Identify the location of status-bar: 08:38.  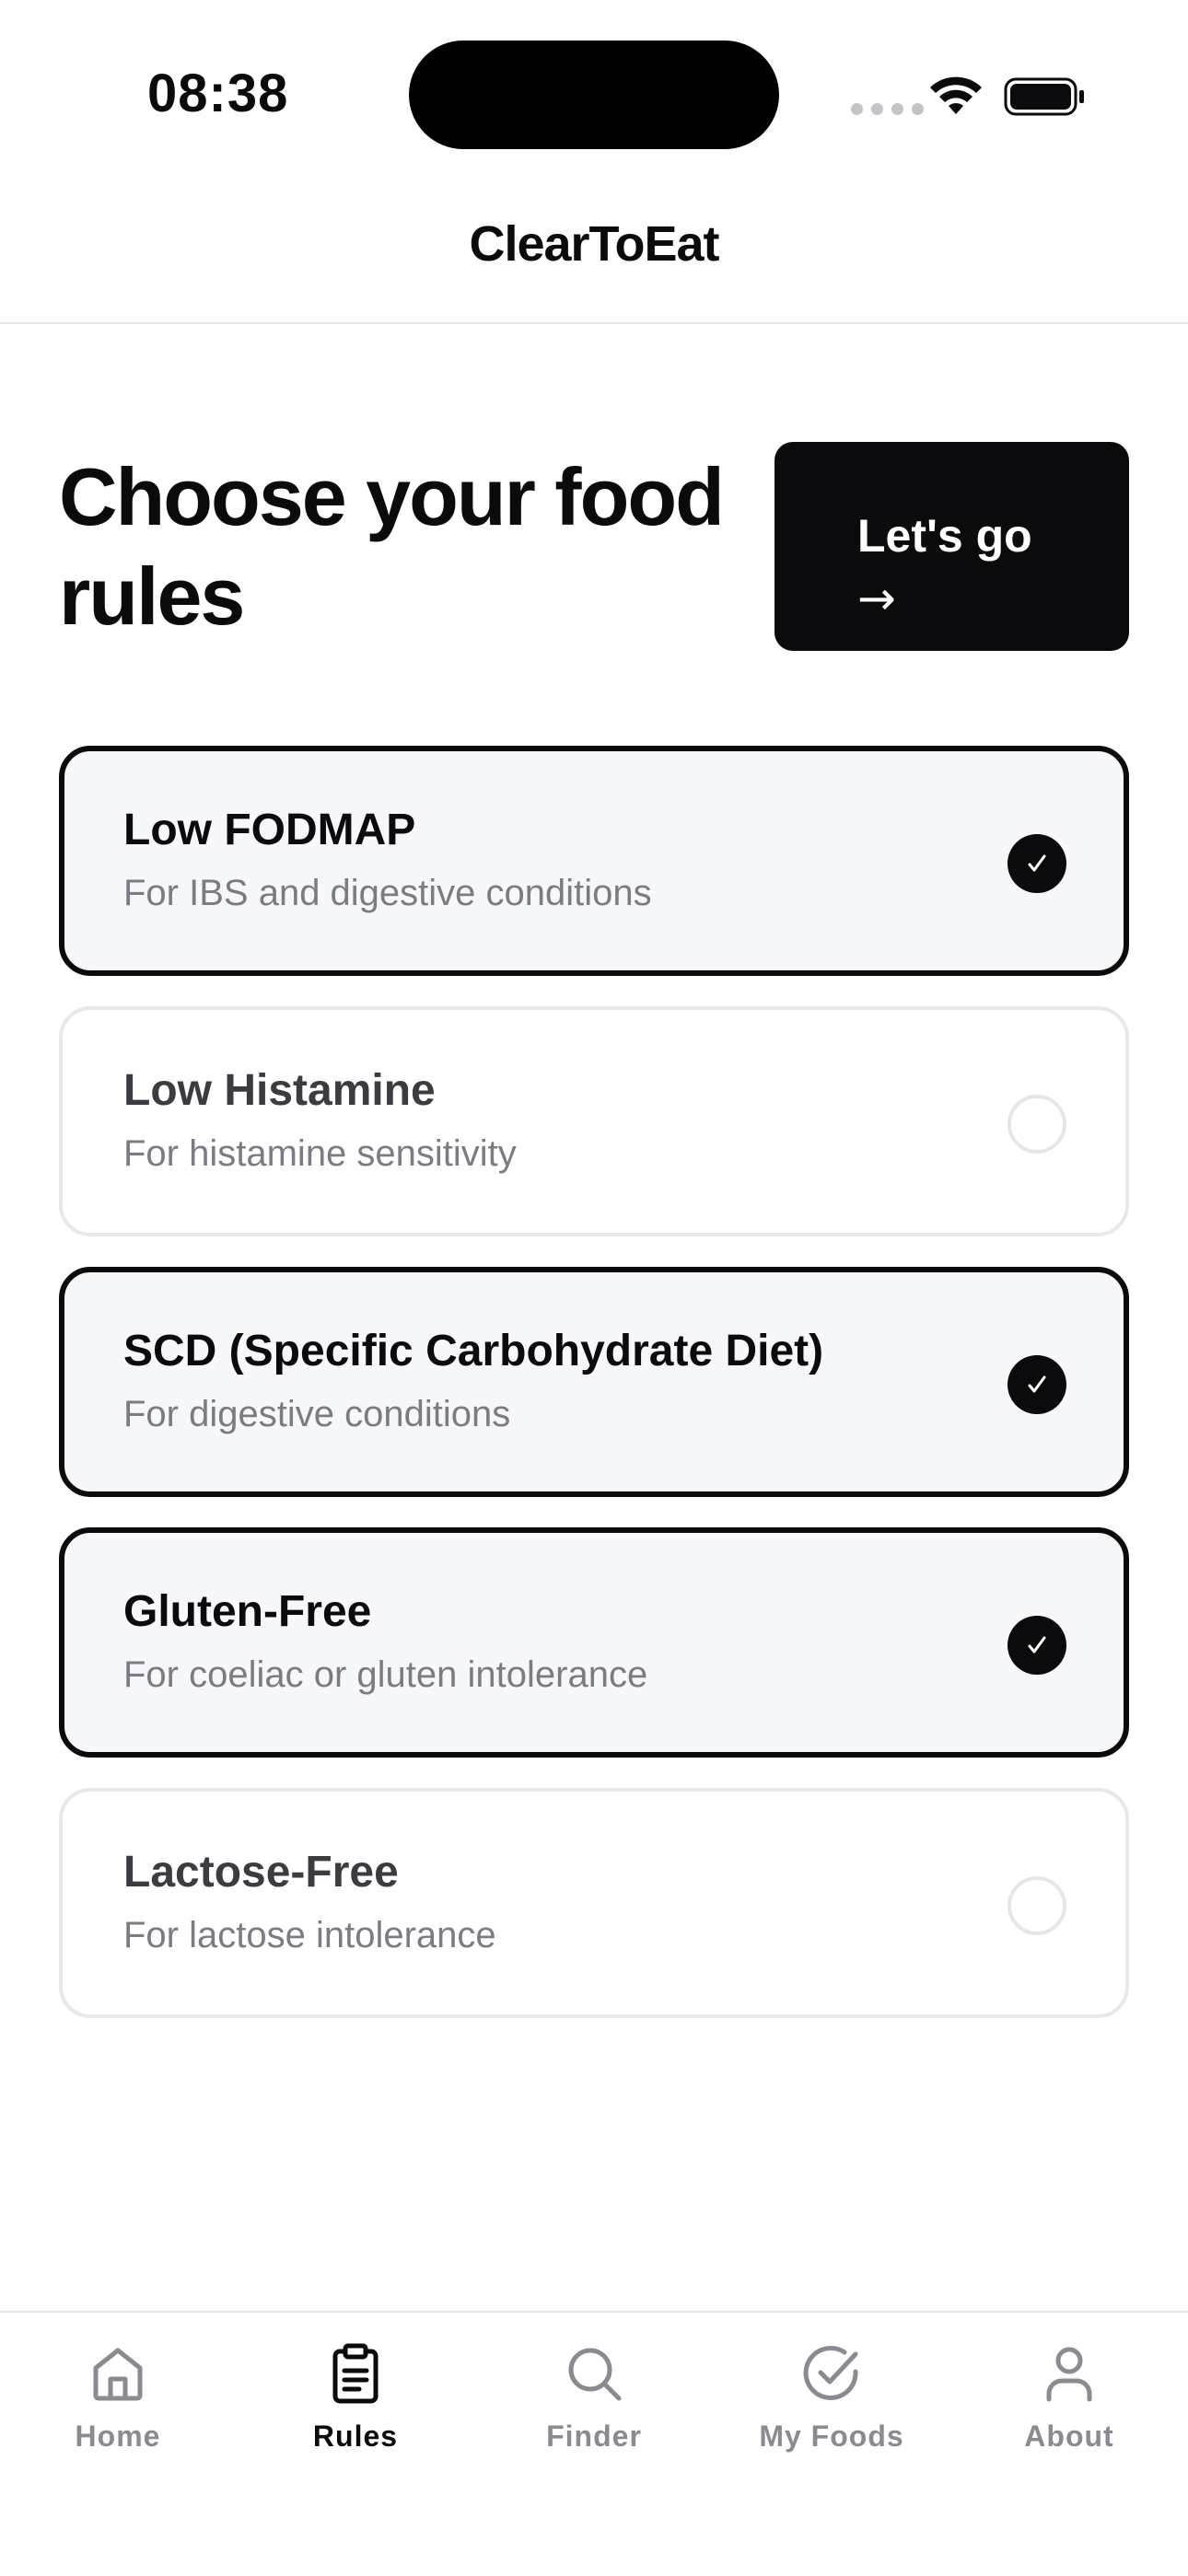
(594, 87).